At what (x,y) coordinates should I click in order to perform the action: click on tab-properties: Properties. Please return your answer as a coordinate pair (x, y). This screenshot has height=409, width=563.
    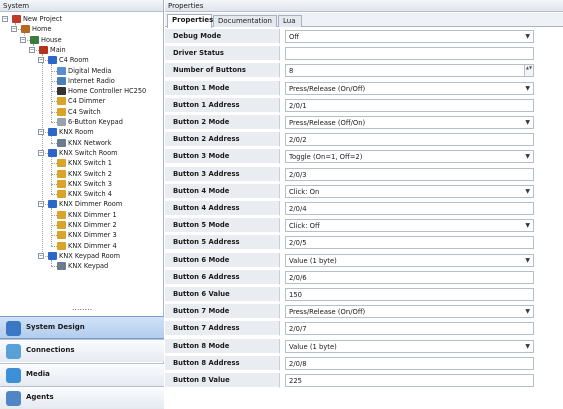
    Looking at the image, I should click on (190, 21).